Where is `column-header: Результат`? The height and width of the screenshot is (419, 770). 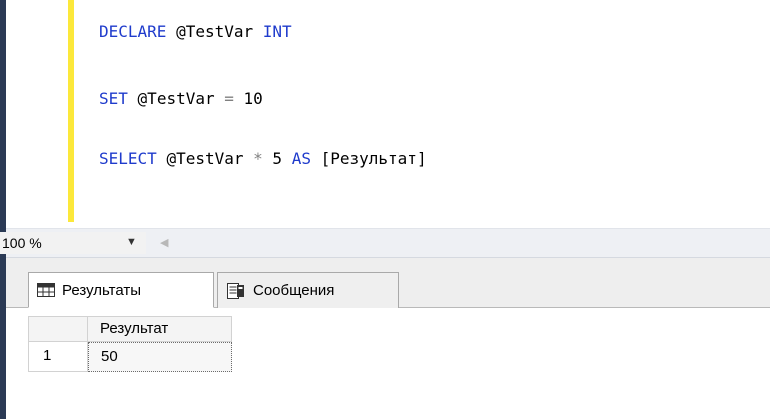
column-header: Результат is located at coordinates (160, 329).